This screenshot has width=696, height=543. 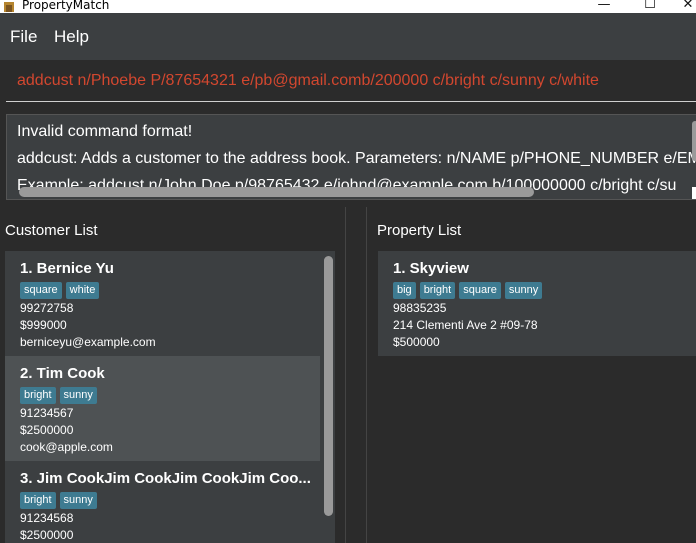 I want to click on minimize-icon: —, so click(x=604, y=6).